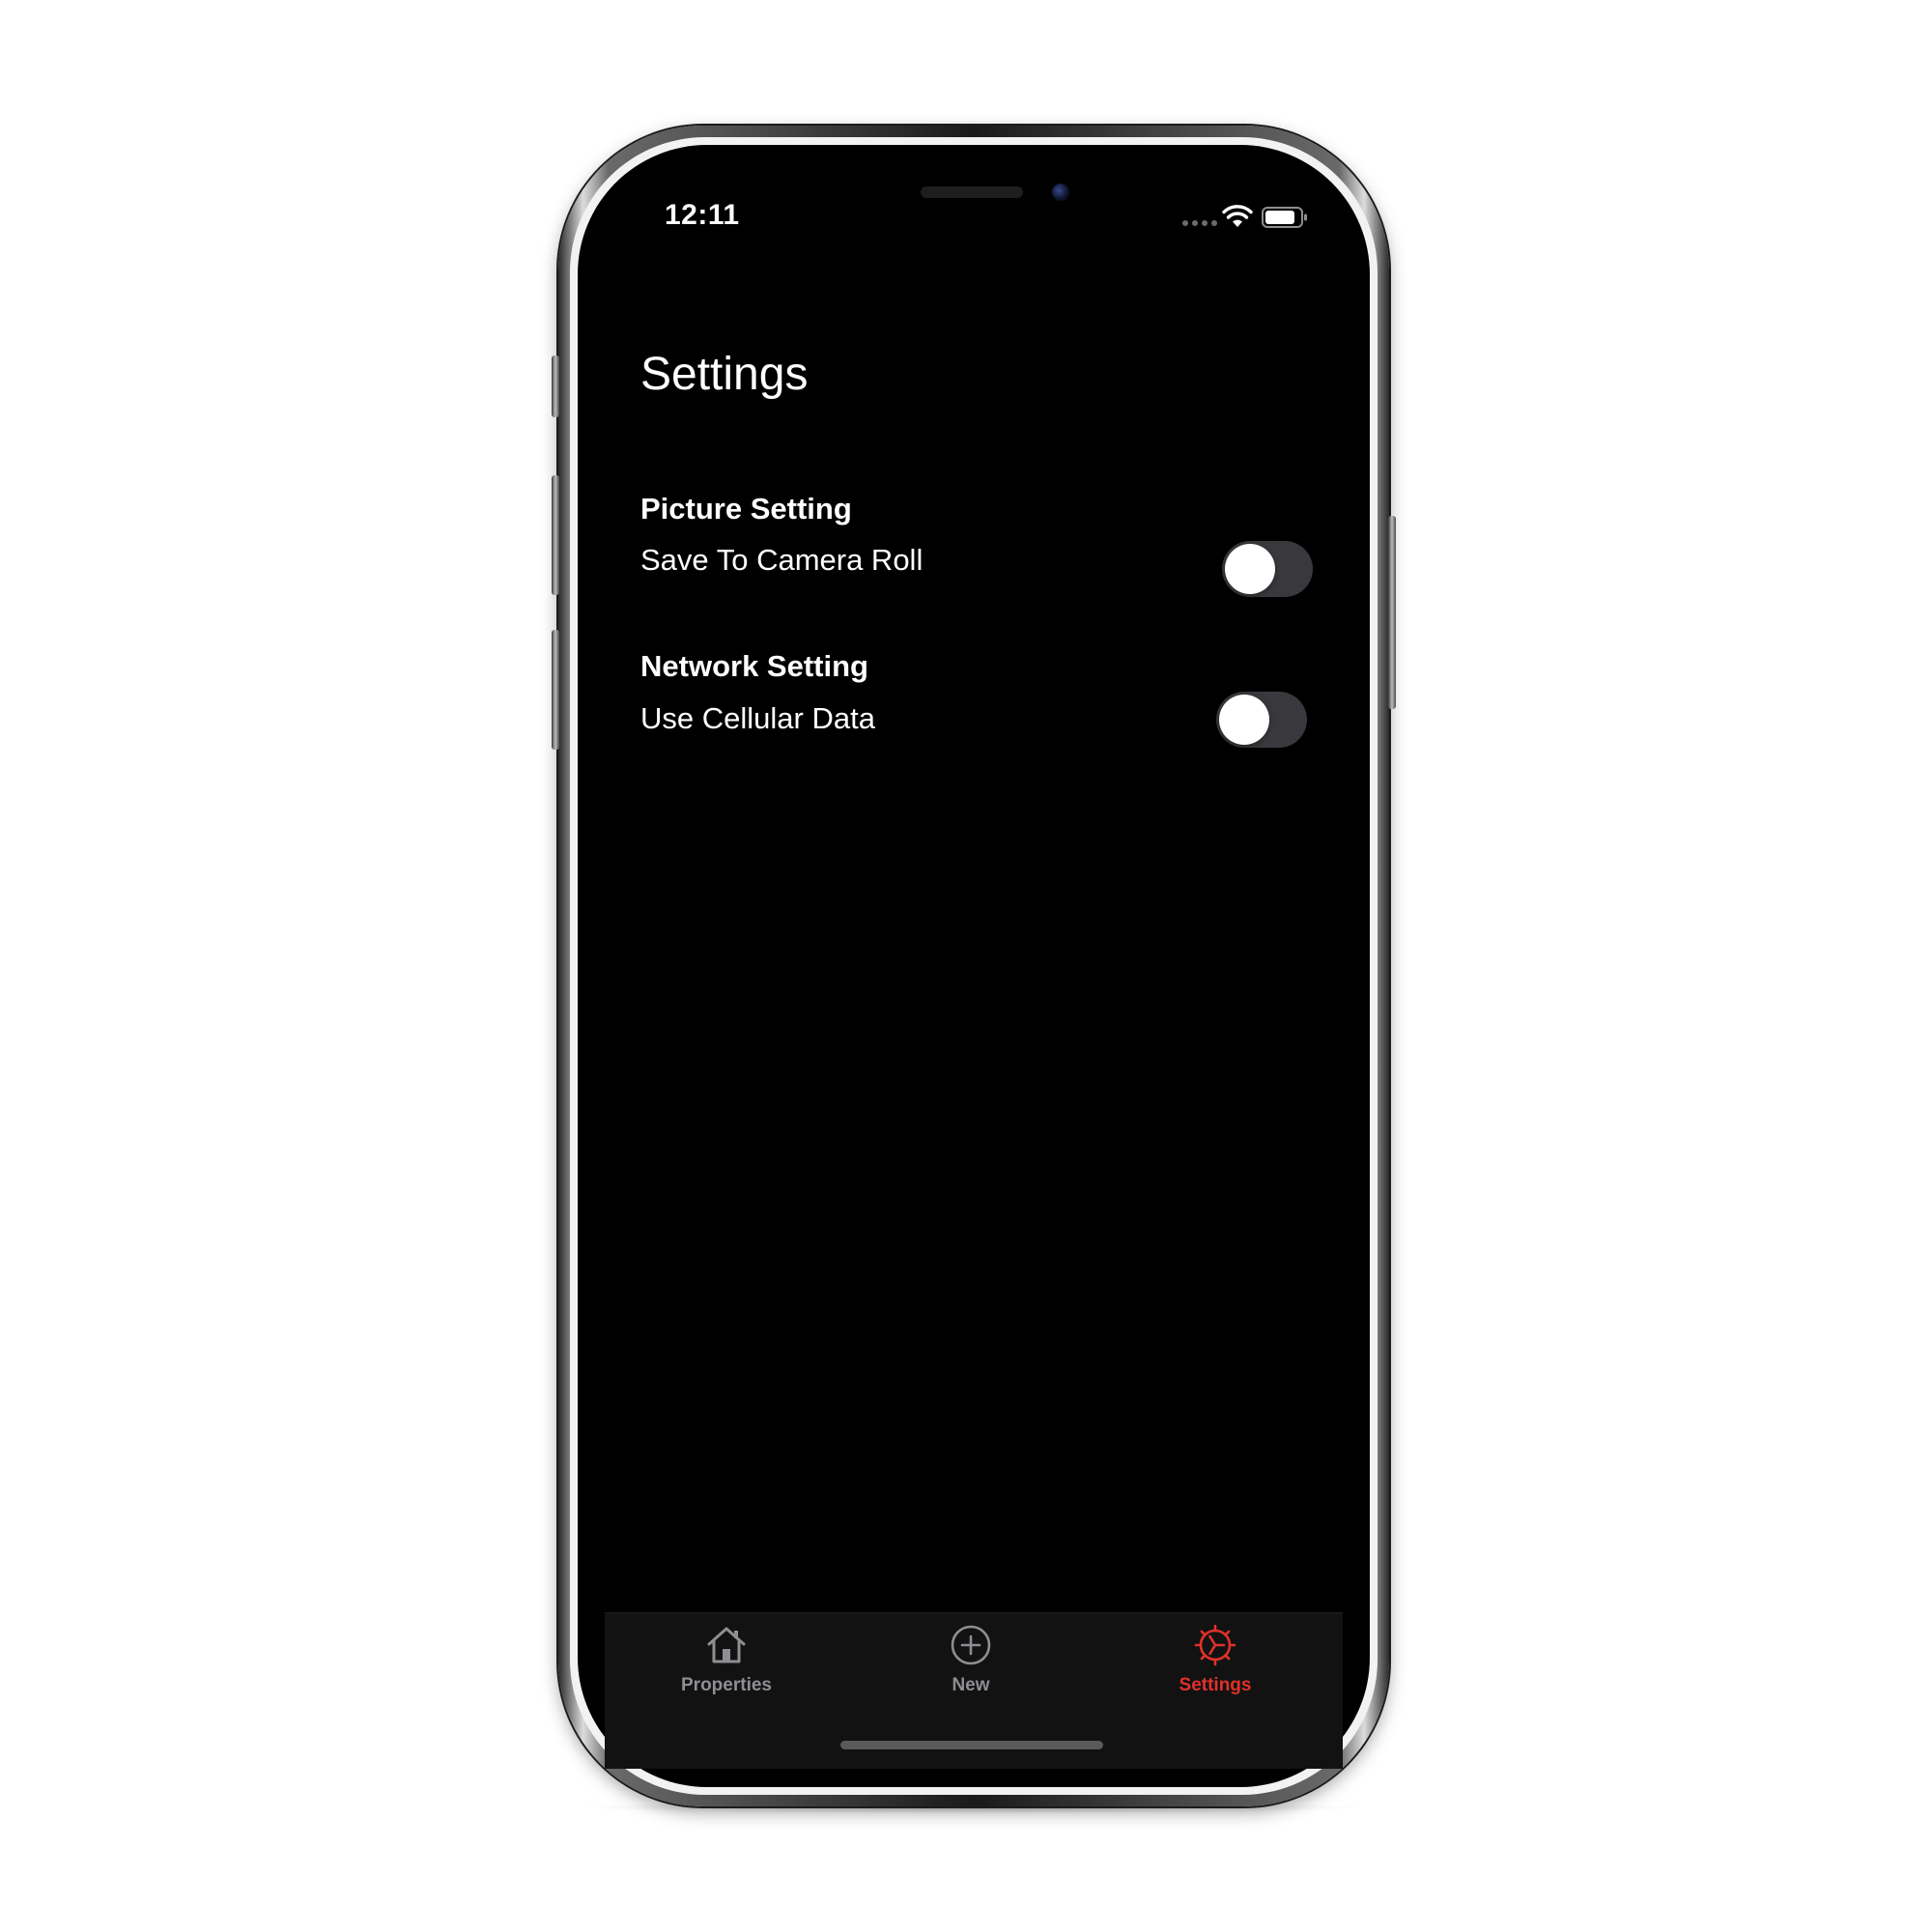 This screenshot has height=1932, width=1932. I want to click on front-camera, so click(1060, 192).